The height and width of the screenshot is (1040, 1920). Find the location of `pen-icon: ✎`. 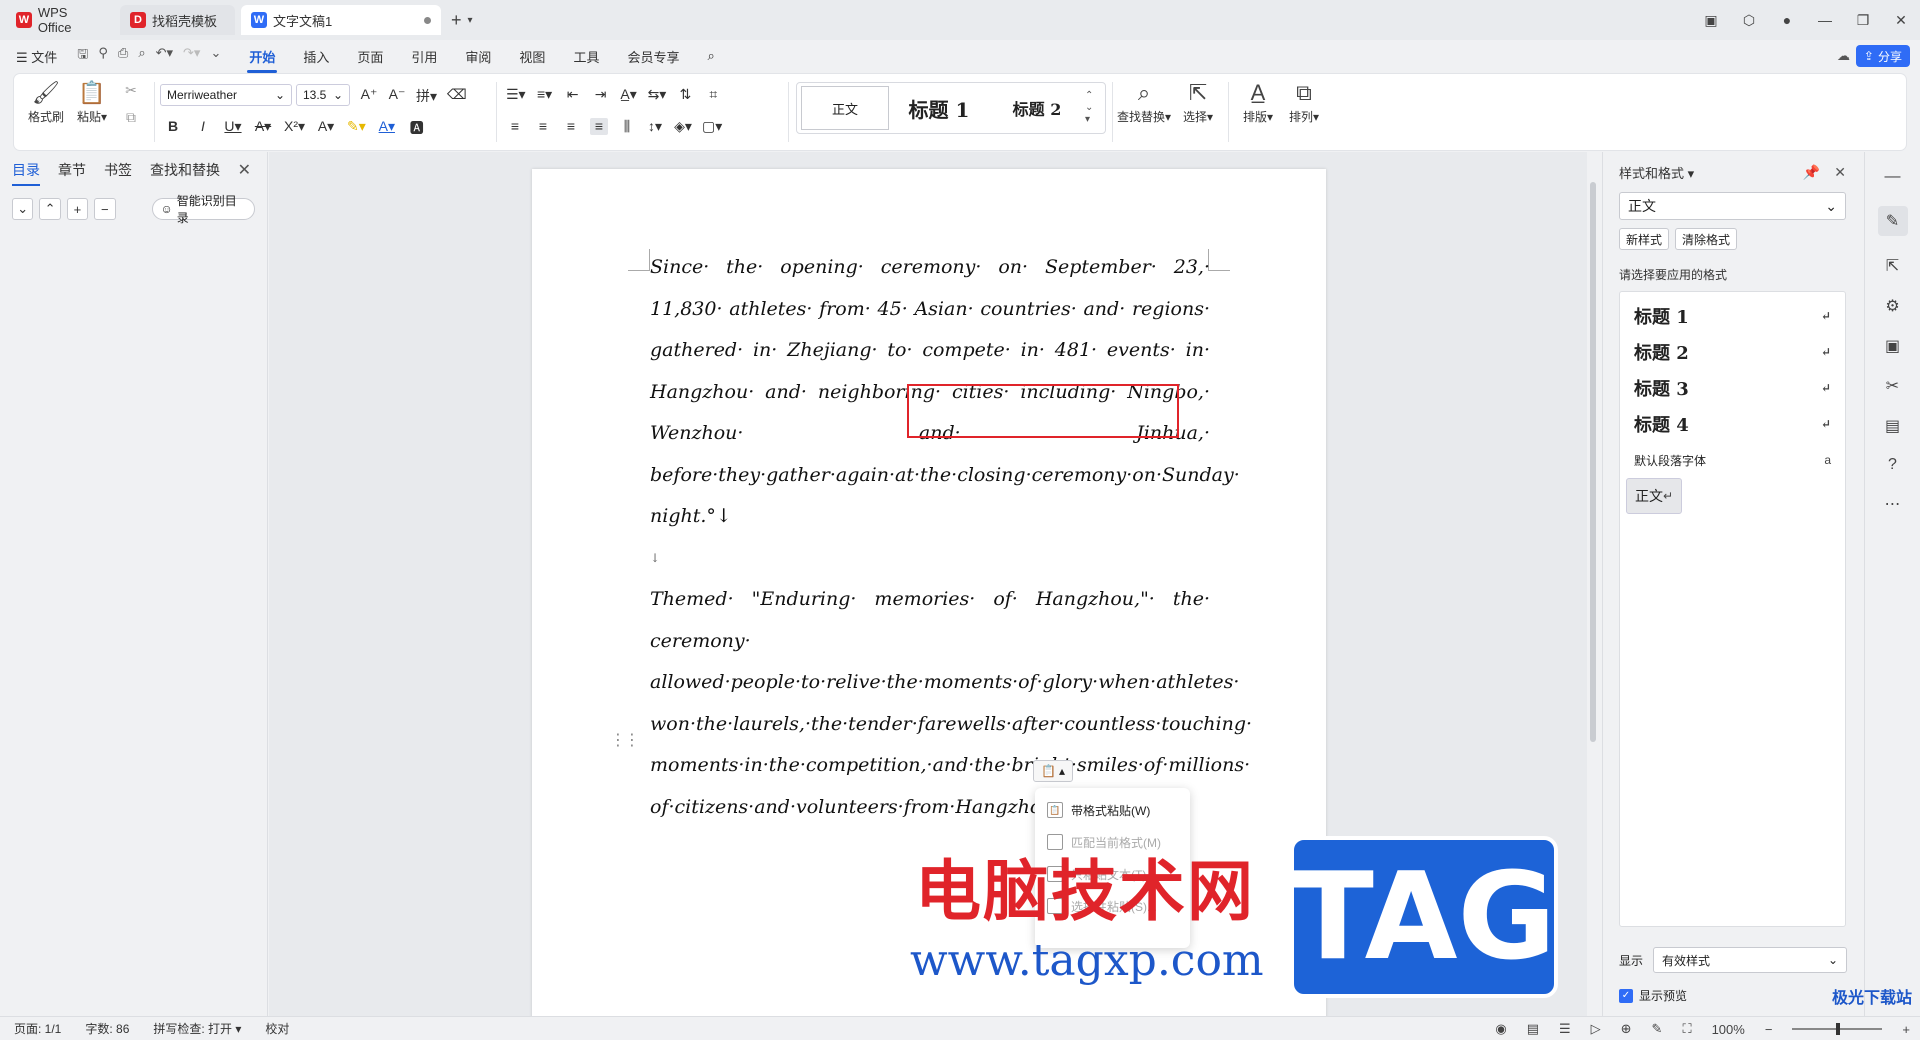

pen-icon: ✎ is located at coordinates (1657, 1029).